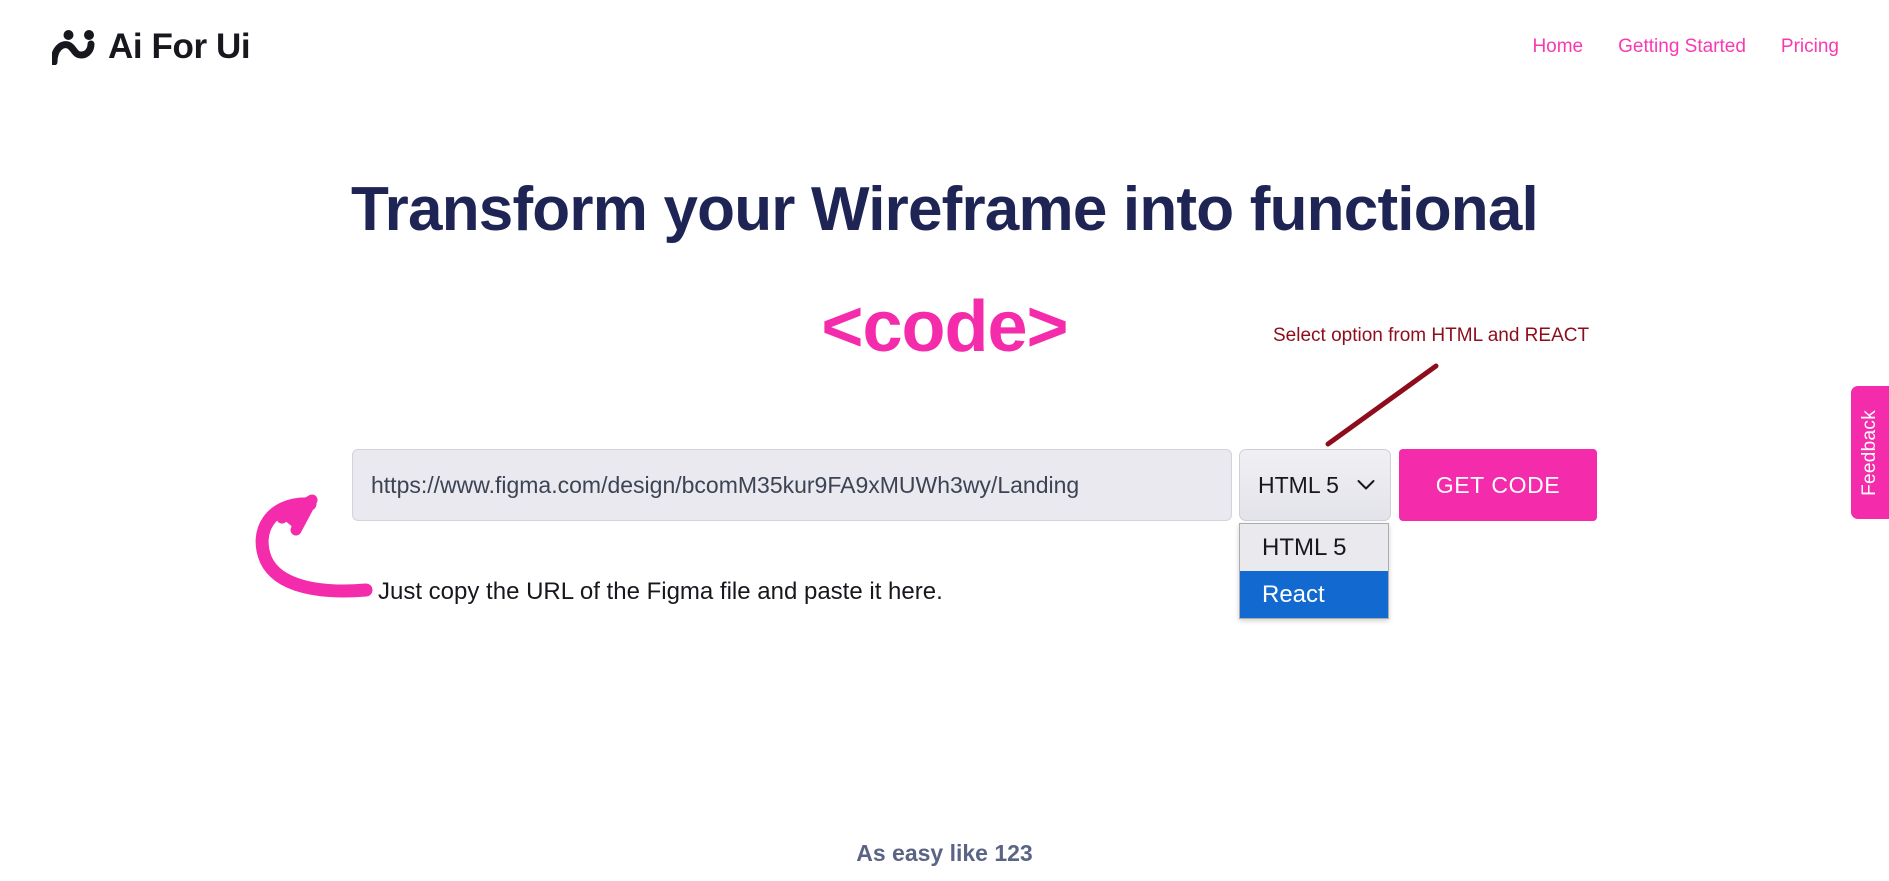 The image size is (1889, 881). Describe the element at coordinates (945, 209) in the screenshot. I see `page-title: Transform your Wireframe into functional` at that location.